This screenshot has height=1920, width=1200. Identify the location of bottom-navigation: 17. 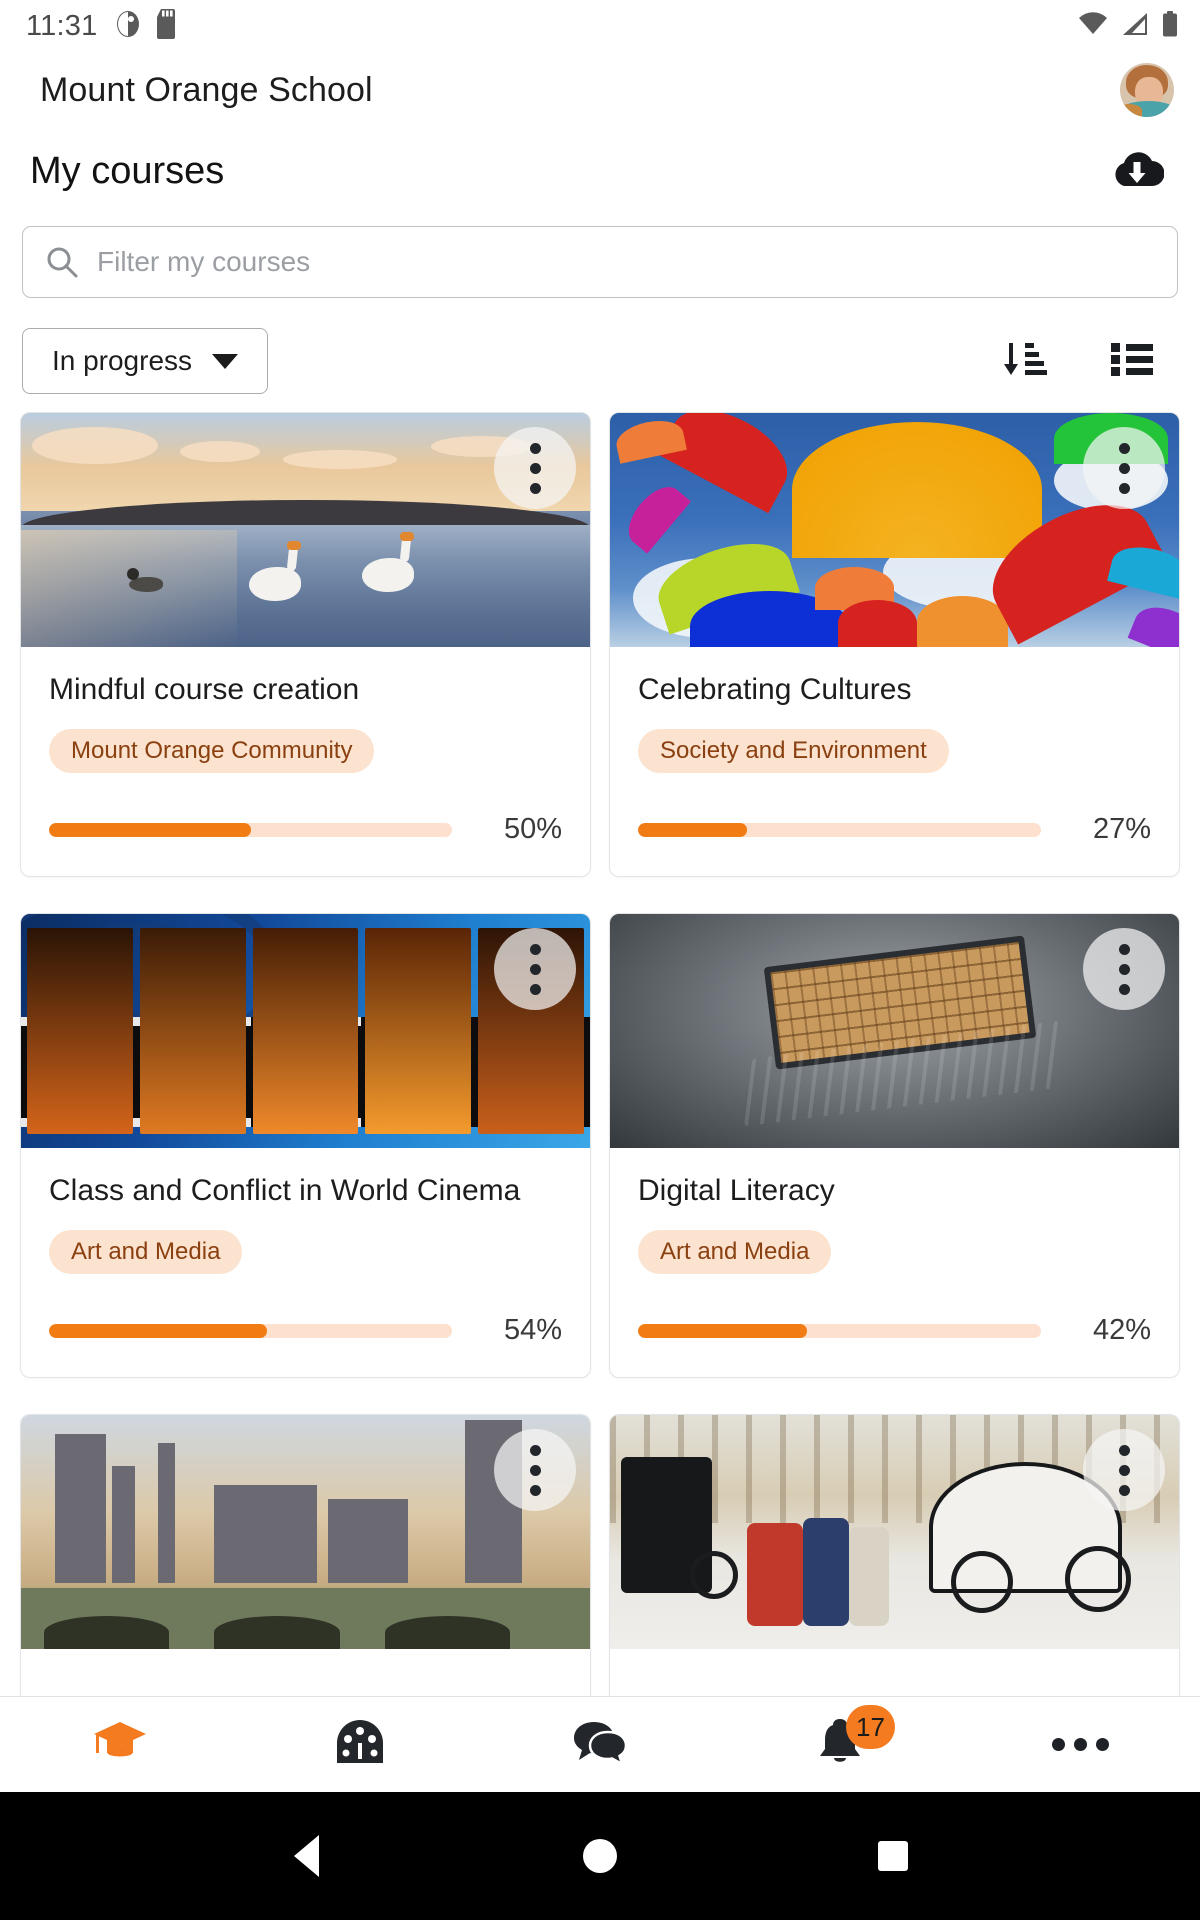
(600, 1744).